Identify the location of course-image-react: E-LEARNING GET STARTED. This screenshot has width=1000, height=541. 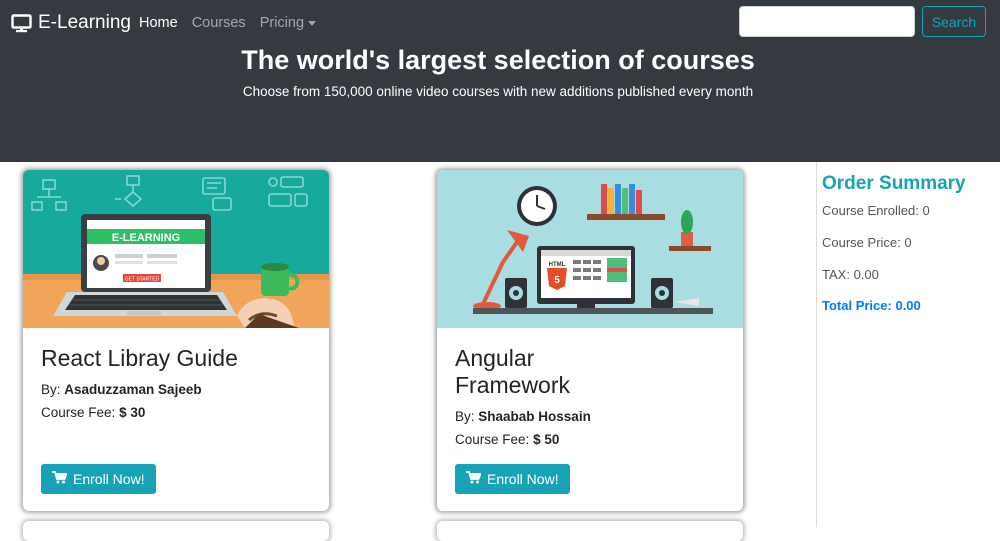
(176, 249).